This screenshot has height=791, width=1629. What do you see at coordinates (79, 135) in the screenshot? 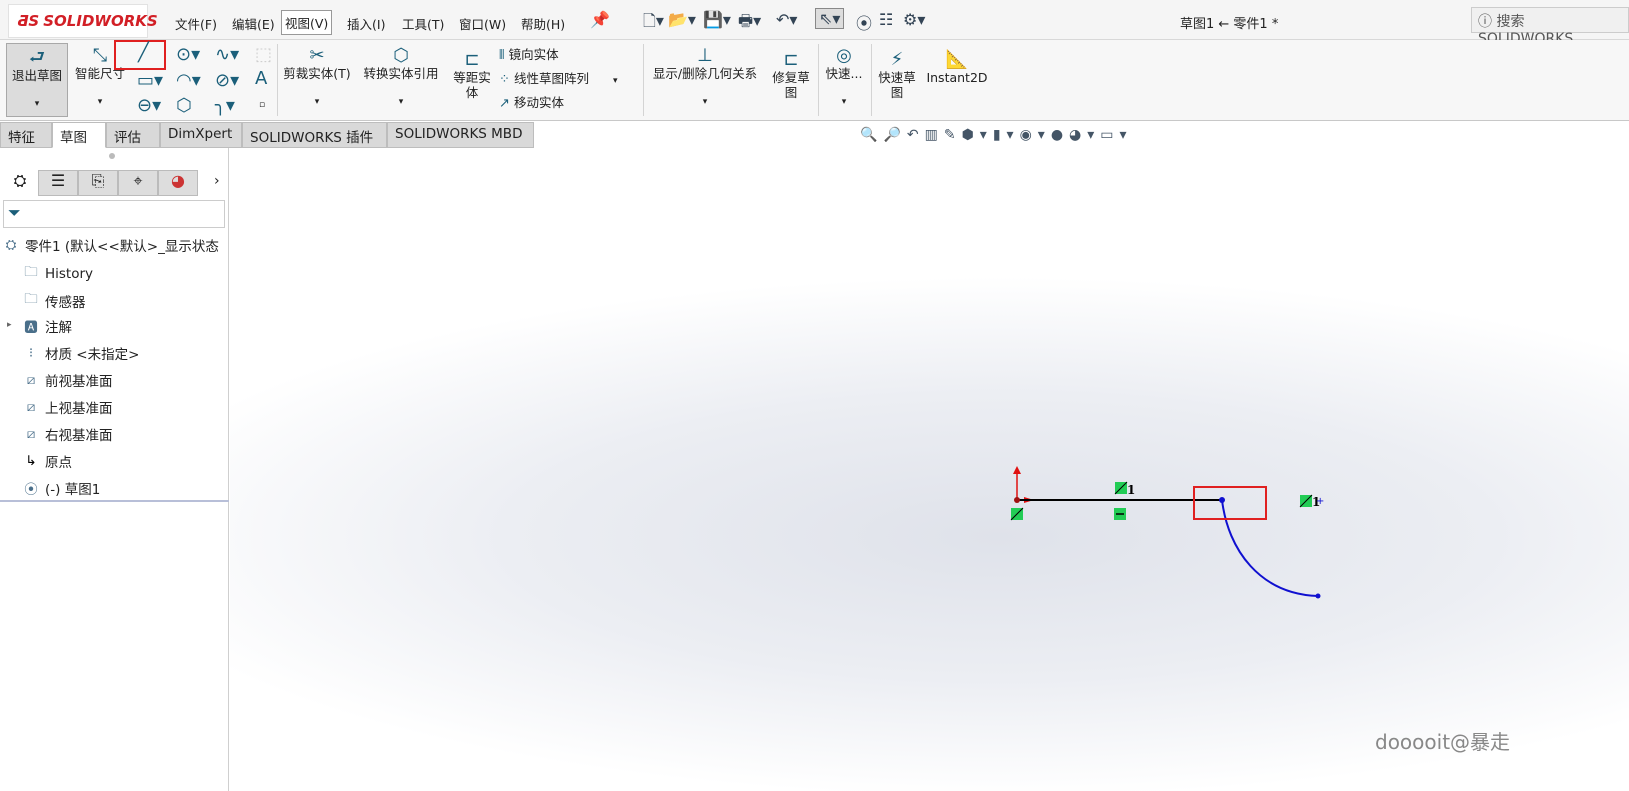
I see `tab-sketch: 草图` at bounding box center [79, 135].